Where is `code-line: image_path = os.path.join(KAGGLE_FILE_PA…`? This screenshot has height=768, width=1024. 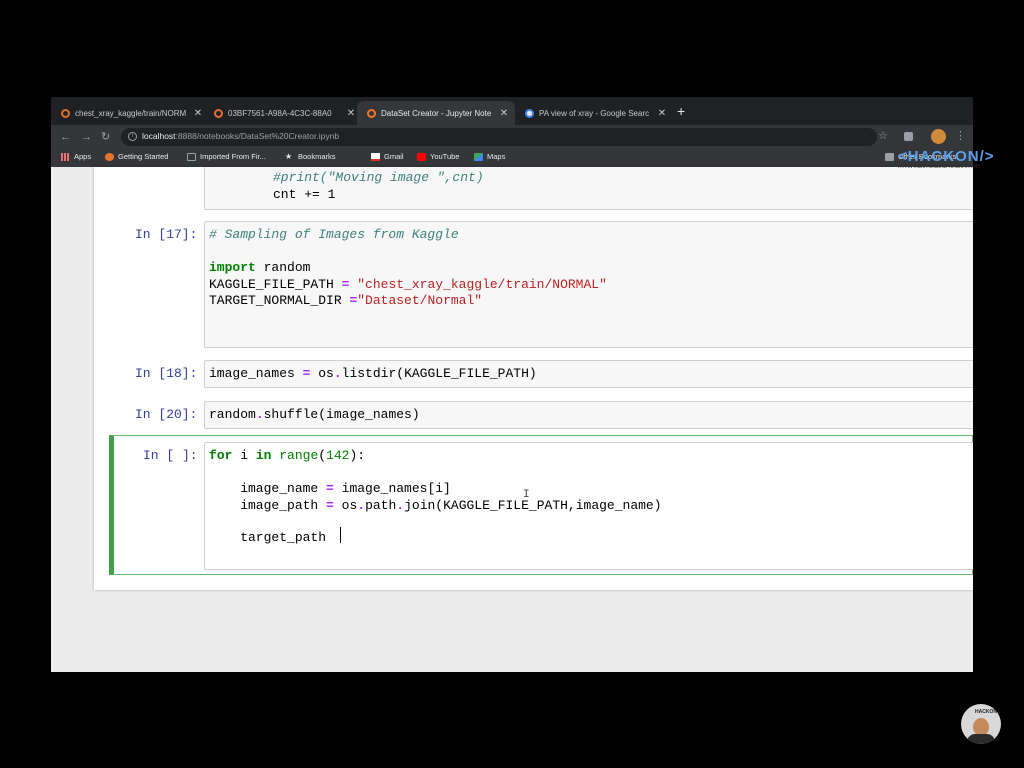 code-line: image_path = os.path.join(KAGGLE_FILE_PA… is located at coordinates (435, 505).